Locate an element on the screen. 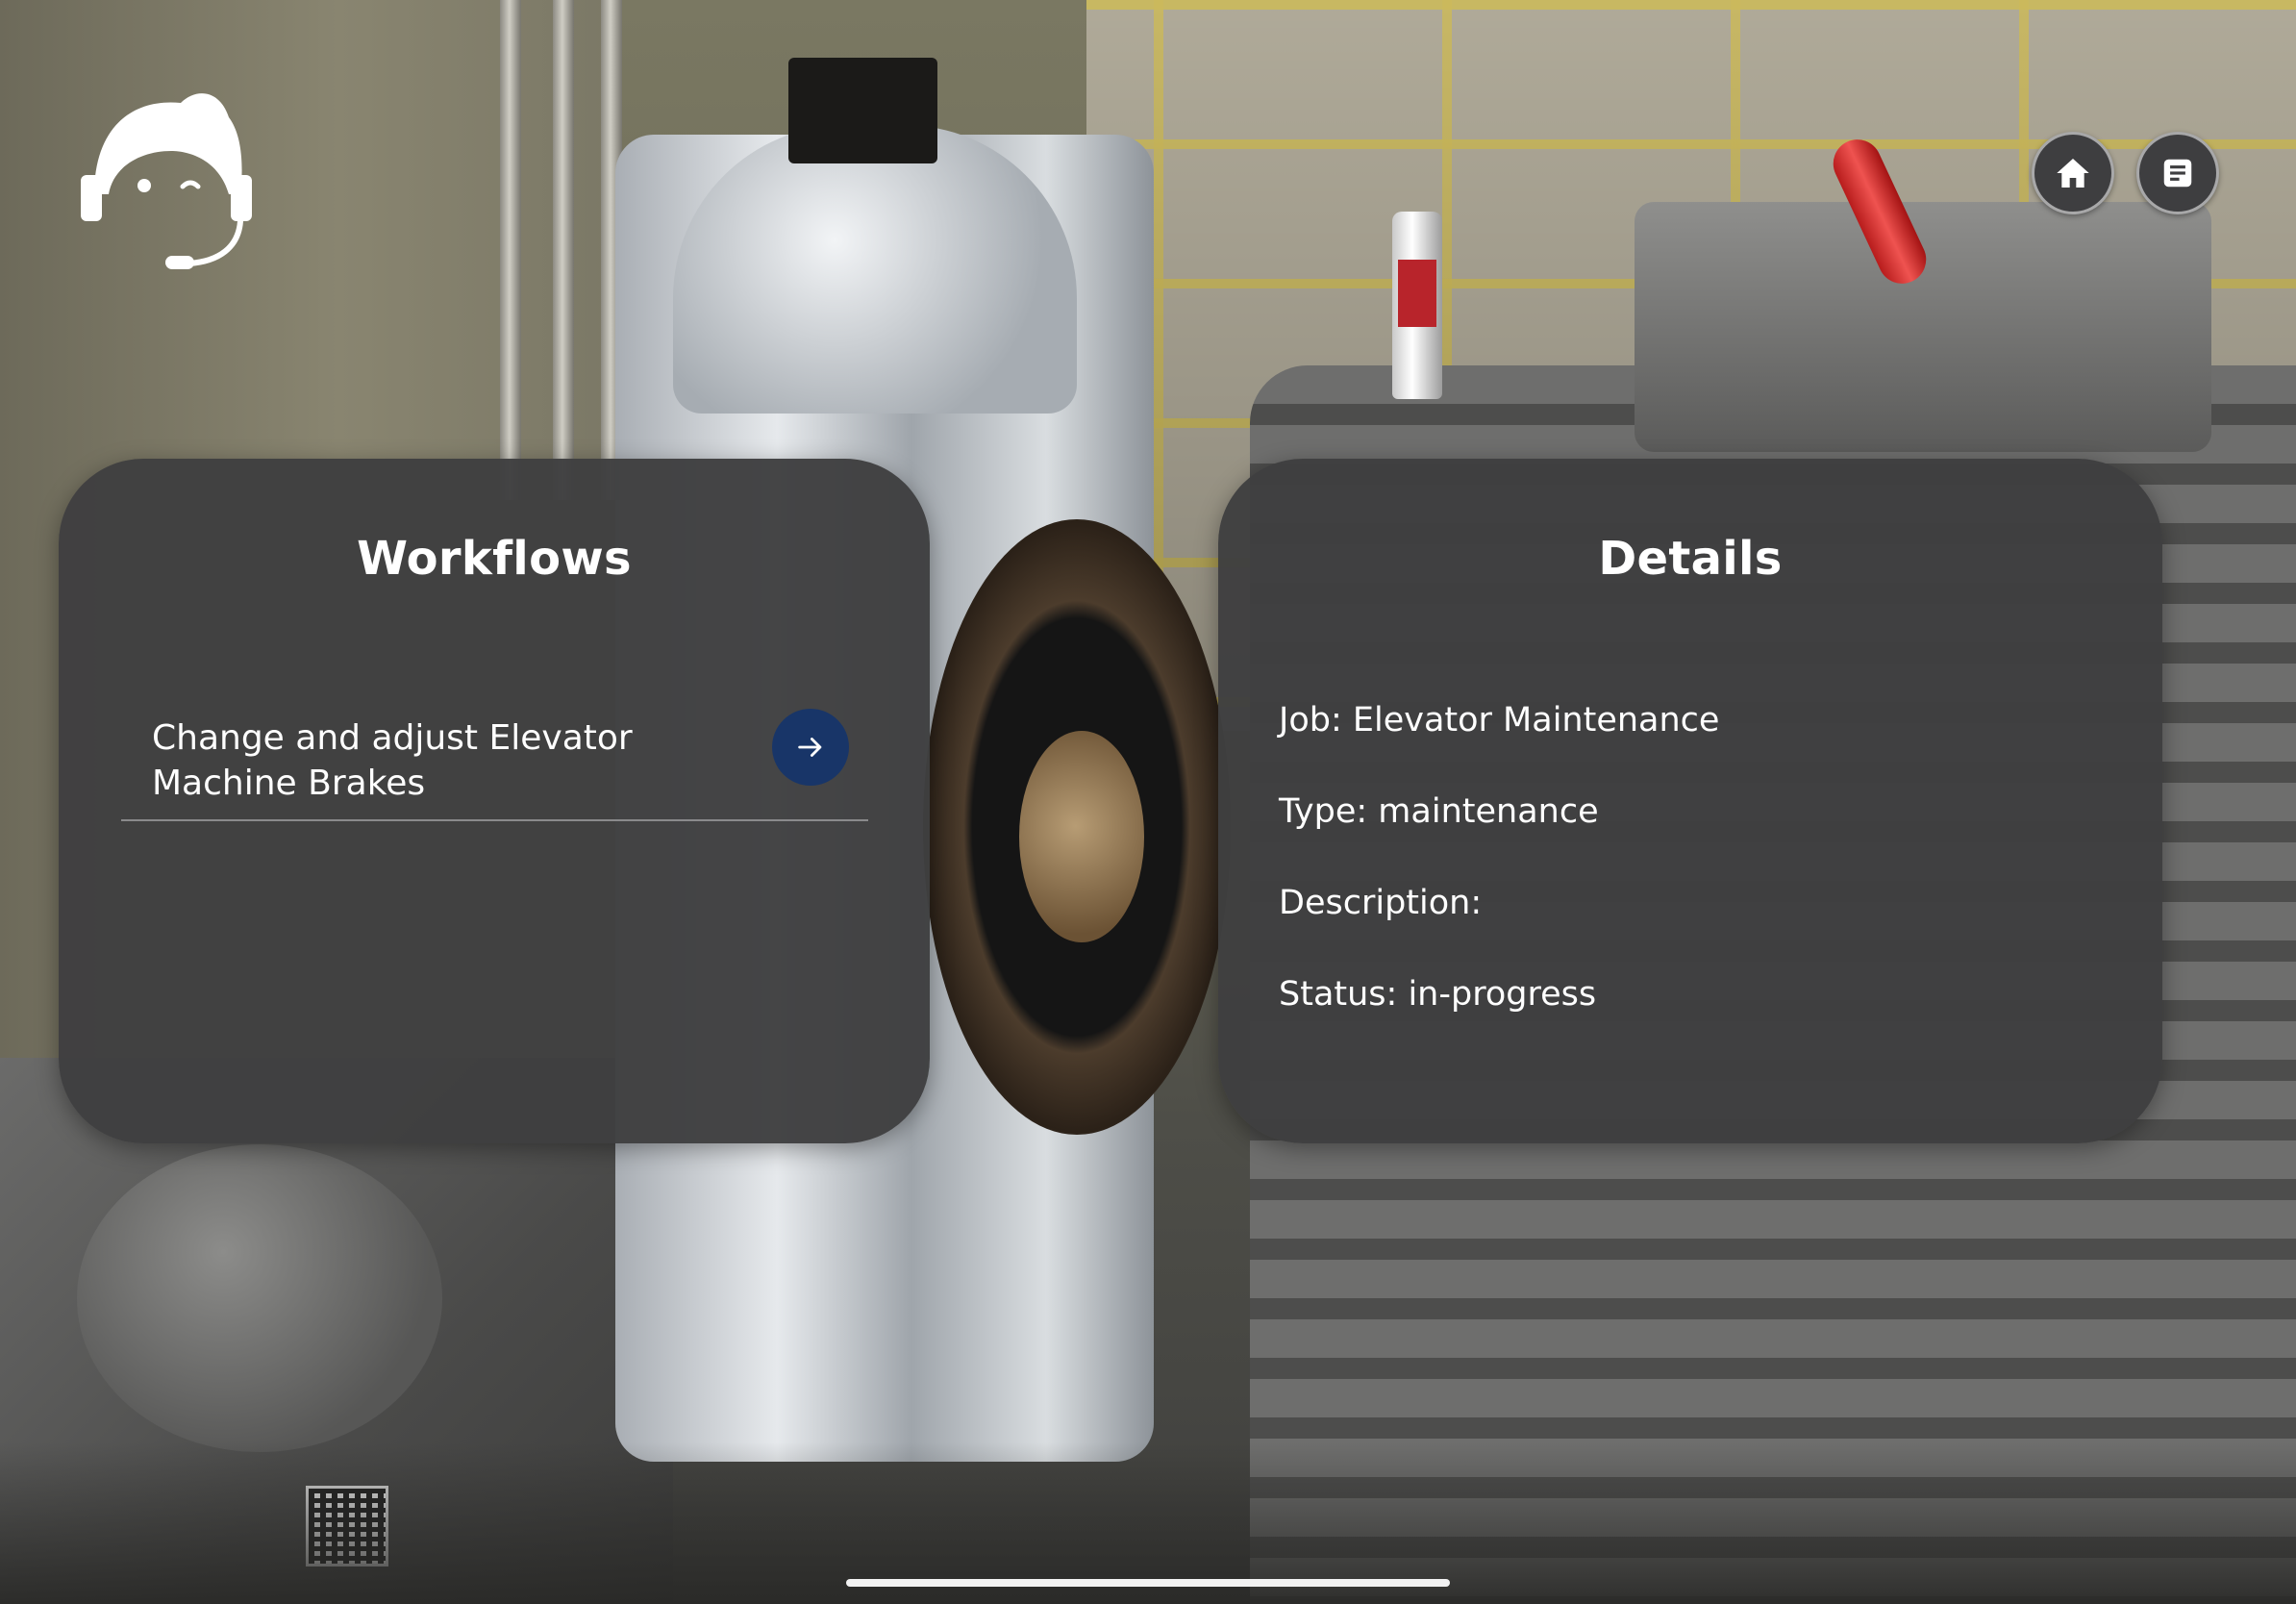 This screenshot has width=2296, height=1604. spray-can is located at coordinates (1417, 305).